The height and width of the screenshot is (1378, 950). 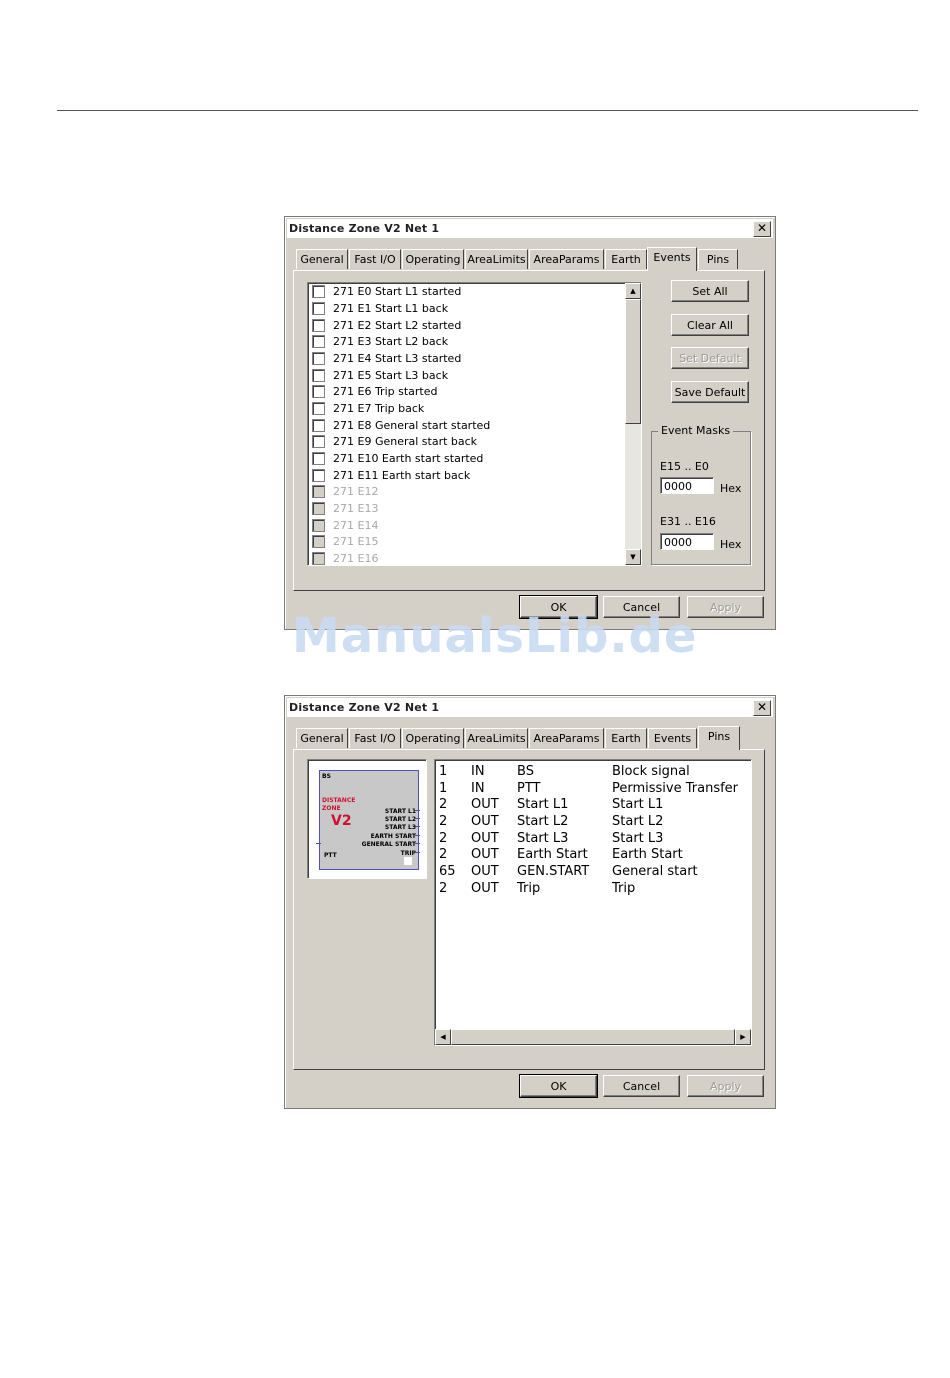 What do you see at coordinates (391, 341) in the screenshot?
I see `event-label: 271 E3 Start L2 back` at bounding box center [391, 341].